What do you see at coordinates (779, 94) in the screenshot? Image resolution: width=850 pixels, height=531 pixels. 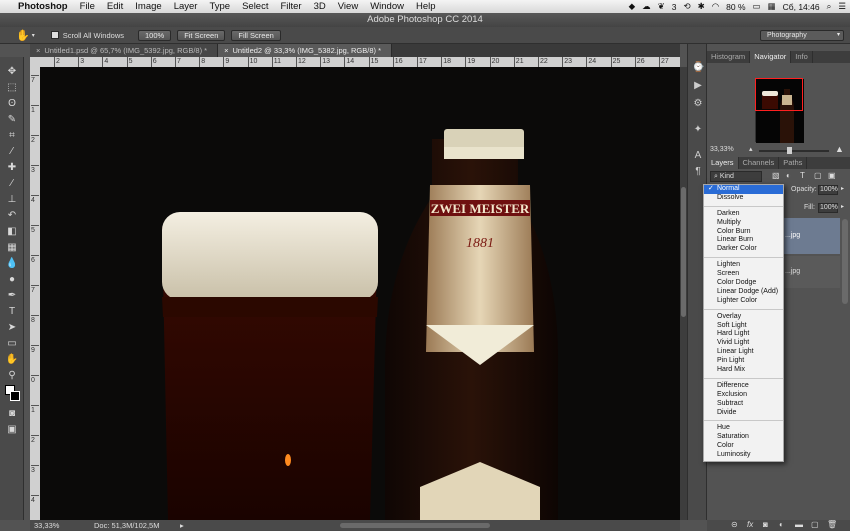 I see `navigator-view-box` at bounding box center [779, 94].